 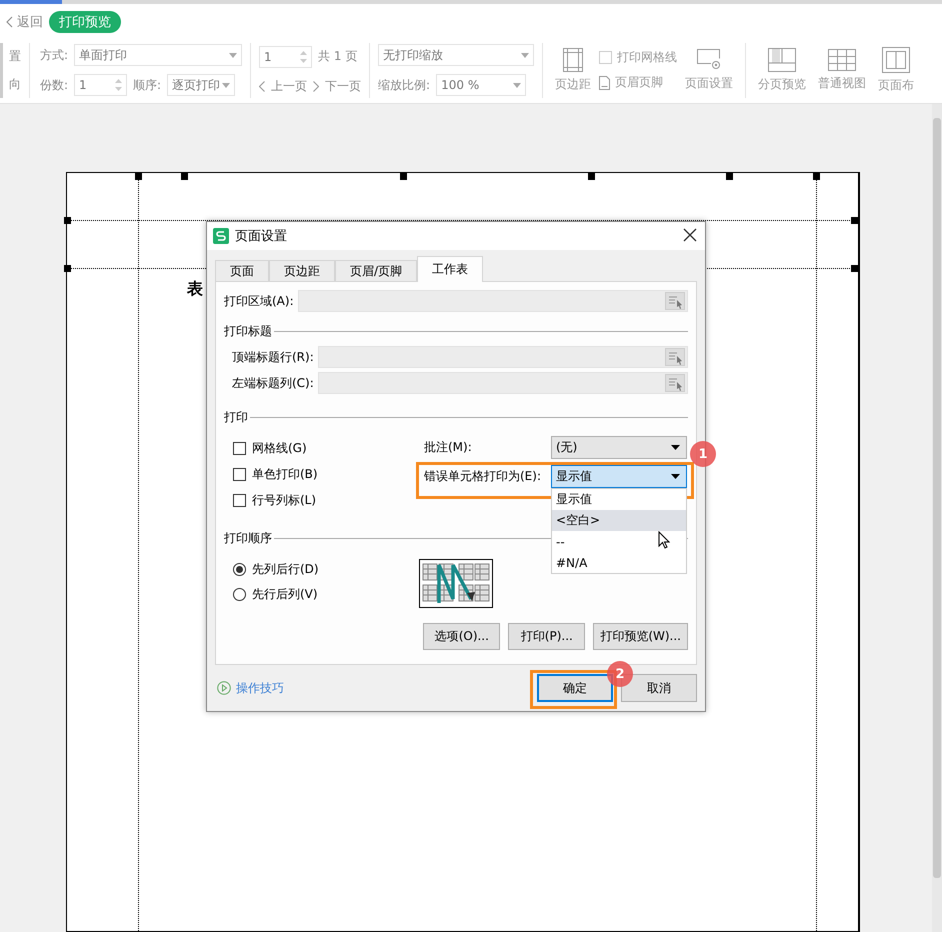 I want to click on select-field: (无), so click(x=619, y=447).